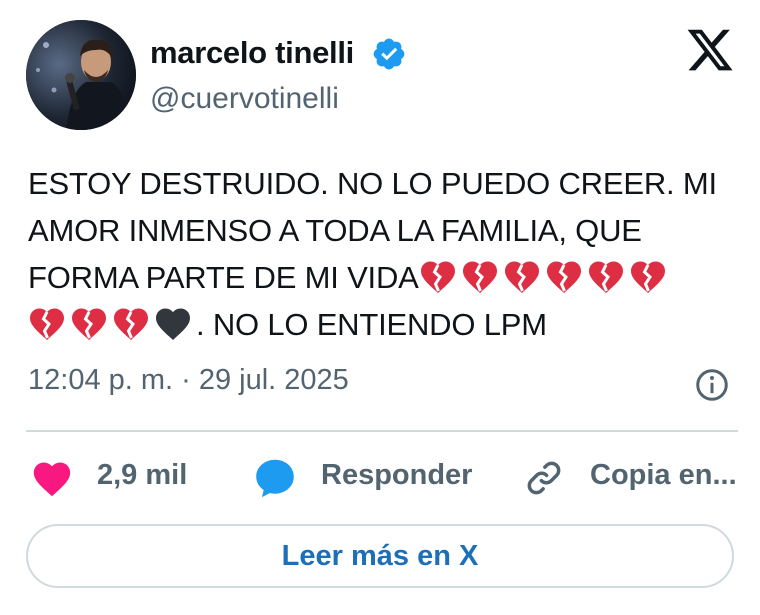  Describe the element at coordinates (372, 183) in the screenshot. I see `tweet-line: ESTOY DESTRUIDO. NO LO PUEDO CREER. MI` at that location.